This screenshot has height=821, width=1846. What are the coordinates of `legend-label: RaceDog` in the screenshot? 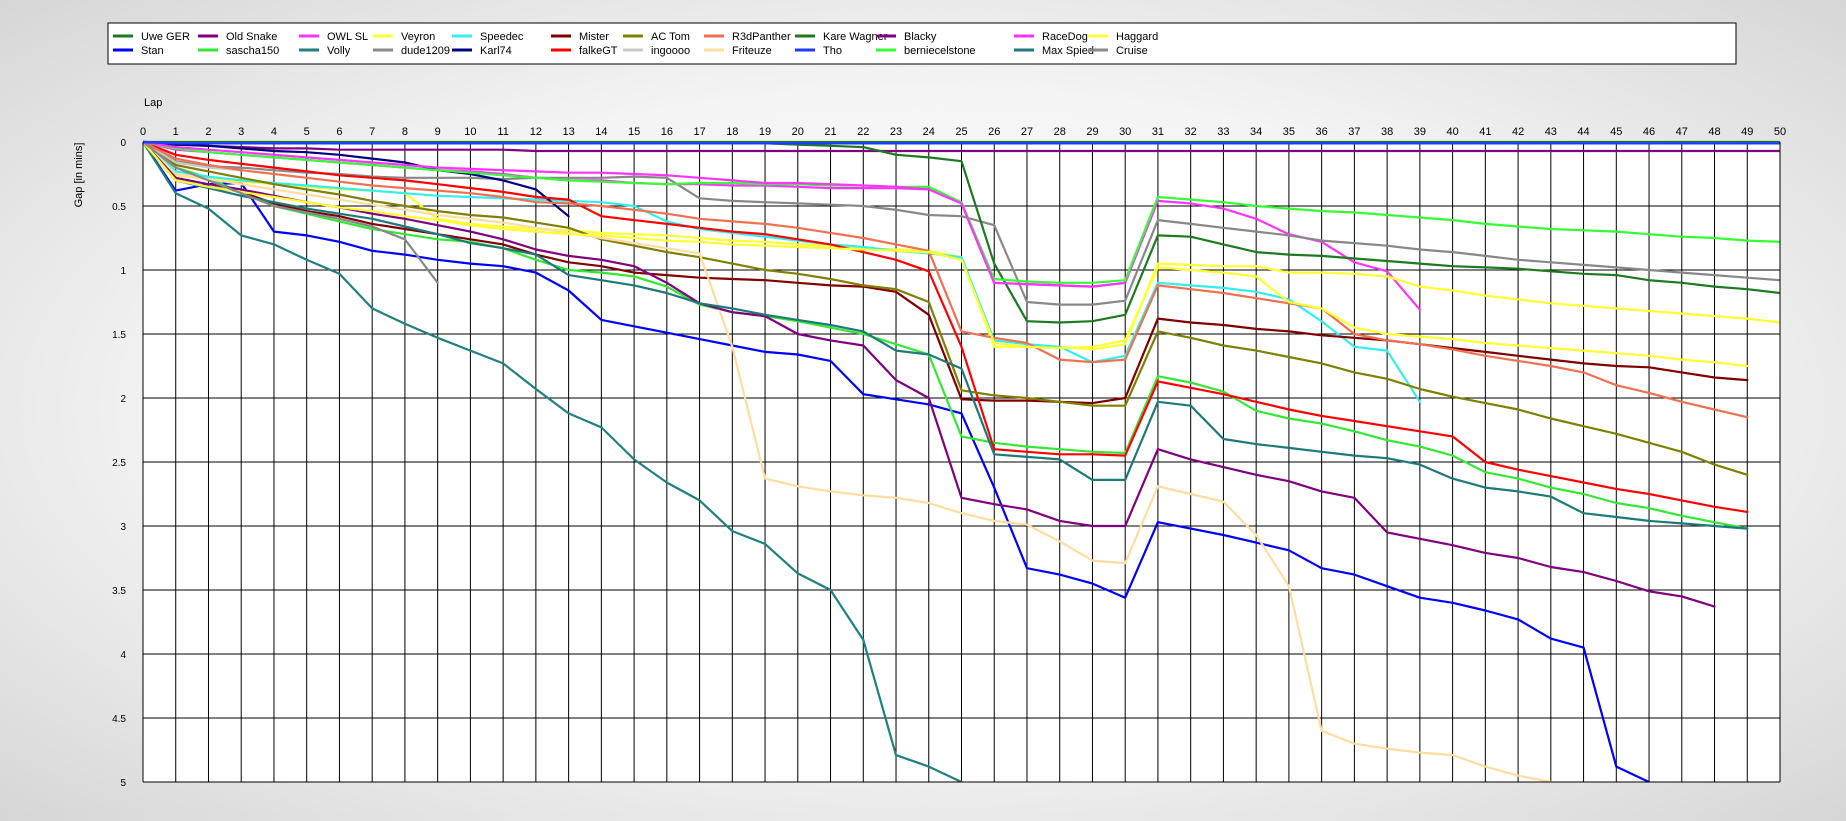 It's located at (1065, 37).